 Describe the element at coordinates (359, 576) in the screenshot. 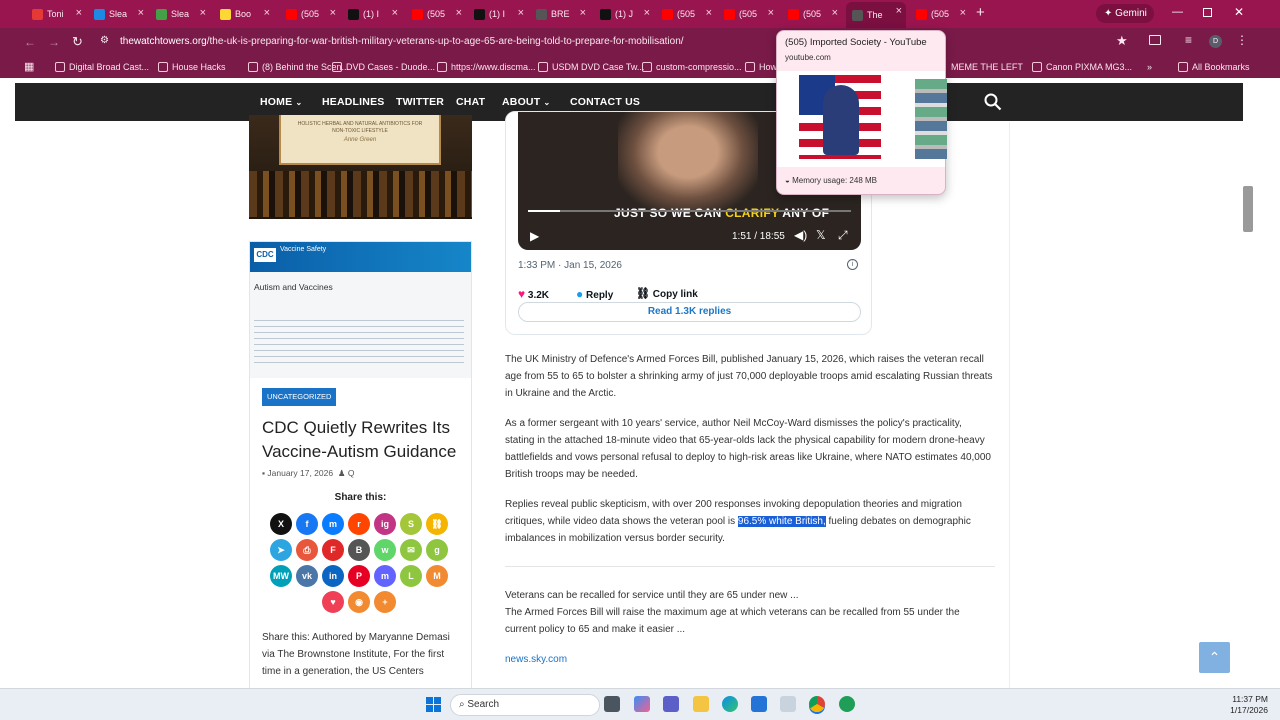

I see `share-pinterest-button: P` at that location.